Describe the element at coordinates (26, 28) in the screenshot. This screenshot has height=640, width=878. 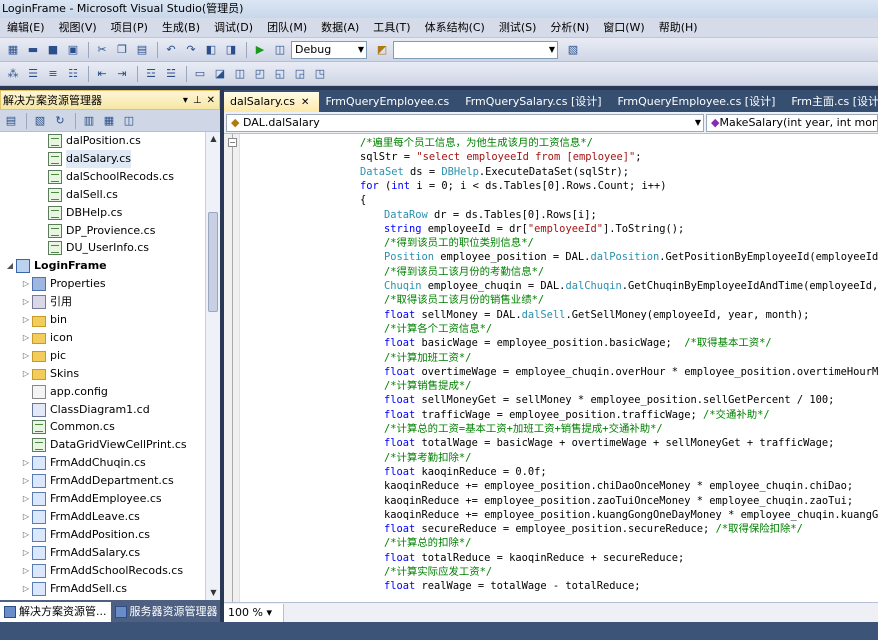
I see `menu-item: 编辑(E)` at that location.